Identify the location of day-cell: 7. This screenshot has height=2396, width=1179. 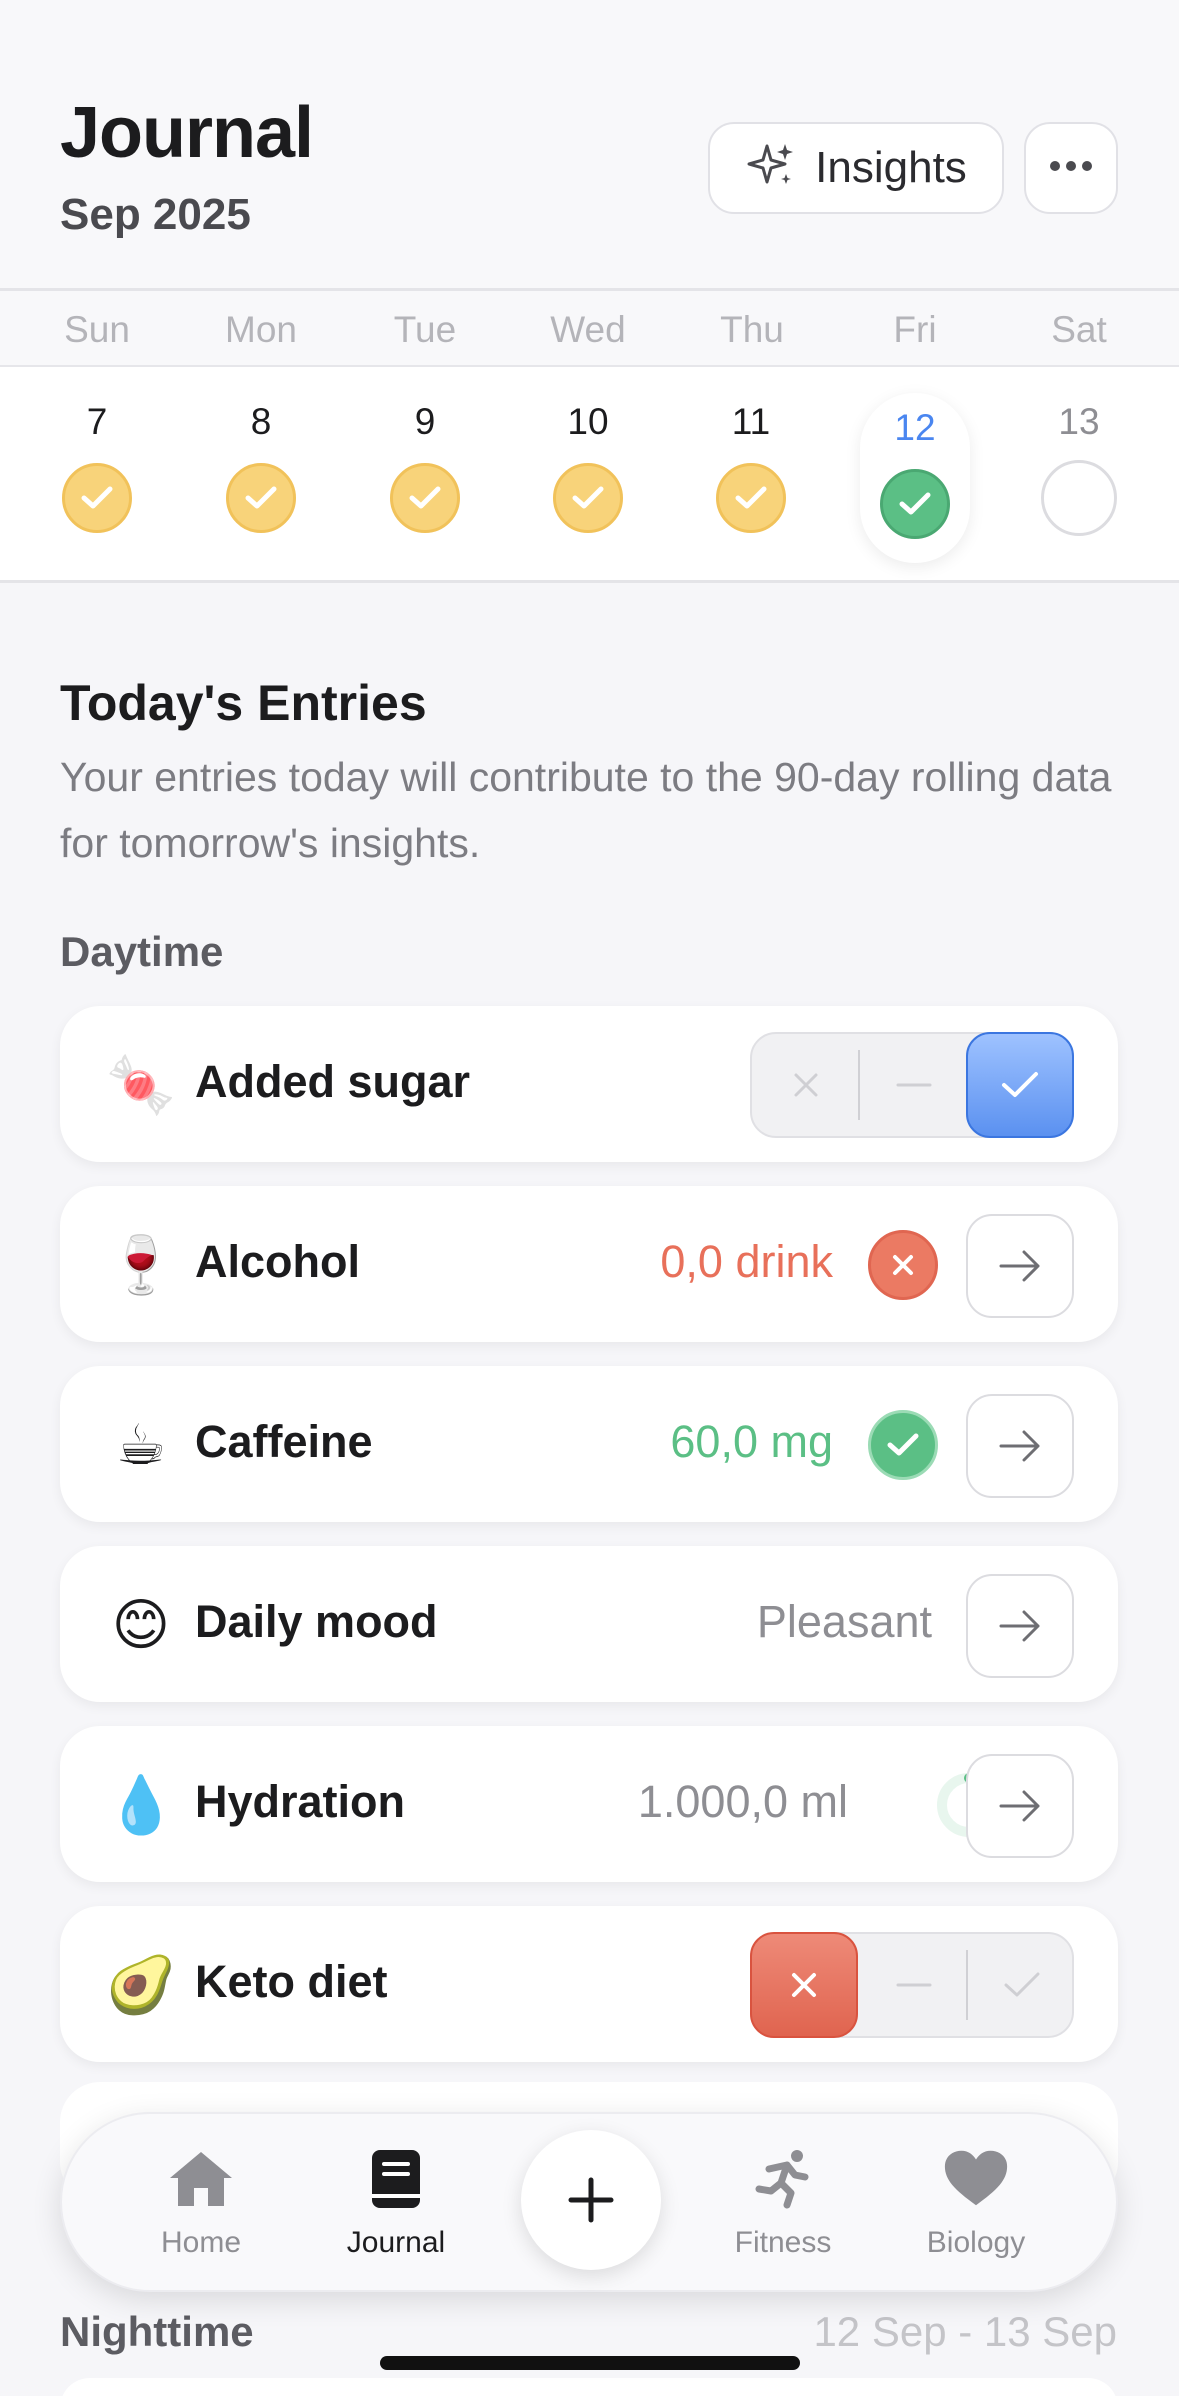
(97, 472).